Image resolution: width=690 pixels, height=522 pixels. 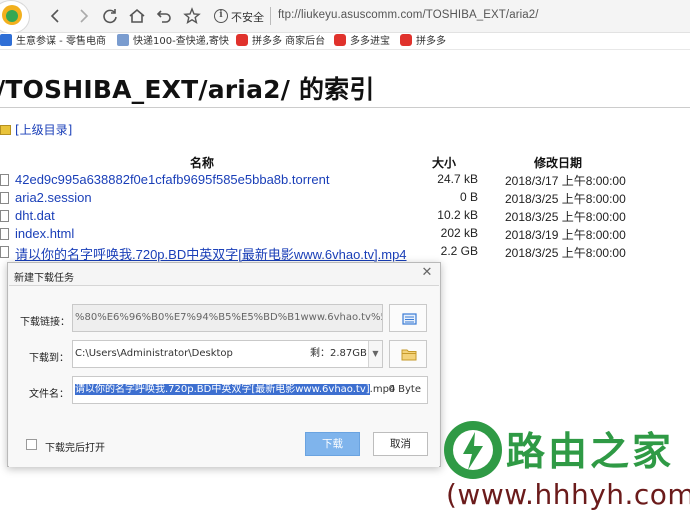 What do you see at coordinates (192, 16) in the screenshot?
I see `bookmark-star-icon` at bounding box center [192, 16].